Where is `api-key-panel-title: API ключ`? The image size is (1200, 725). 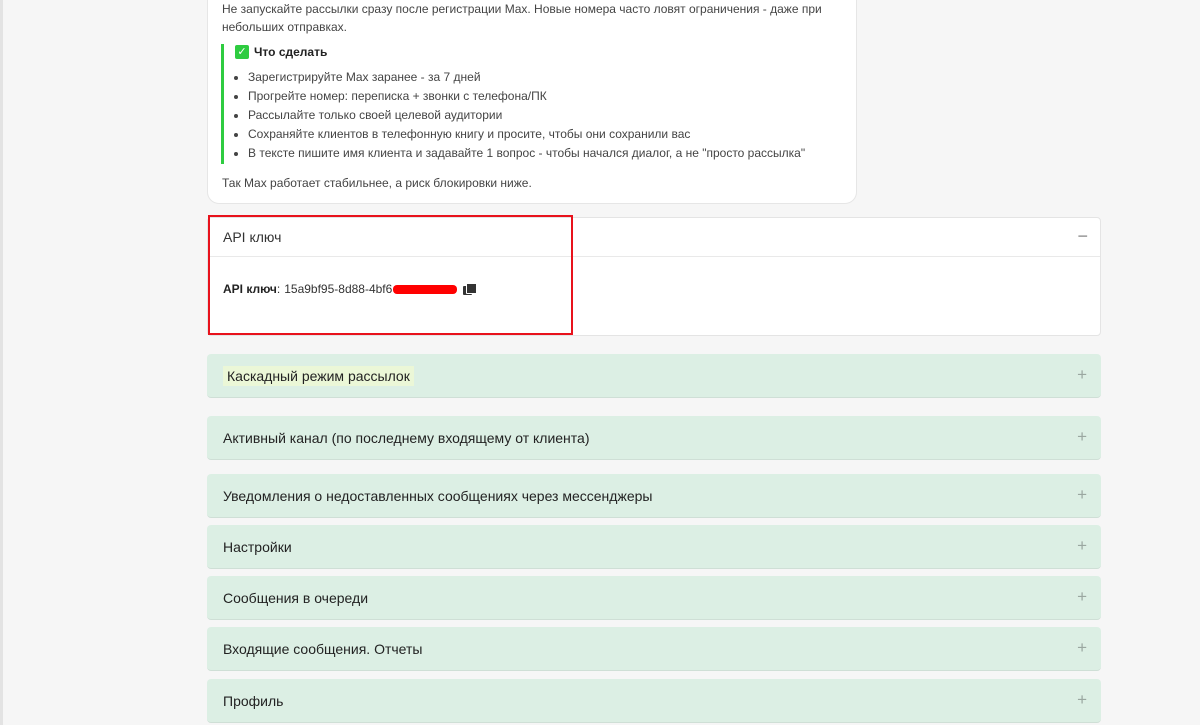
api-key-panel-title: API ключ is located at coordinates (252, 237).